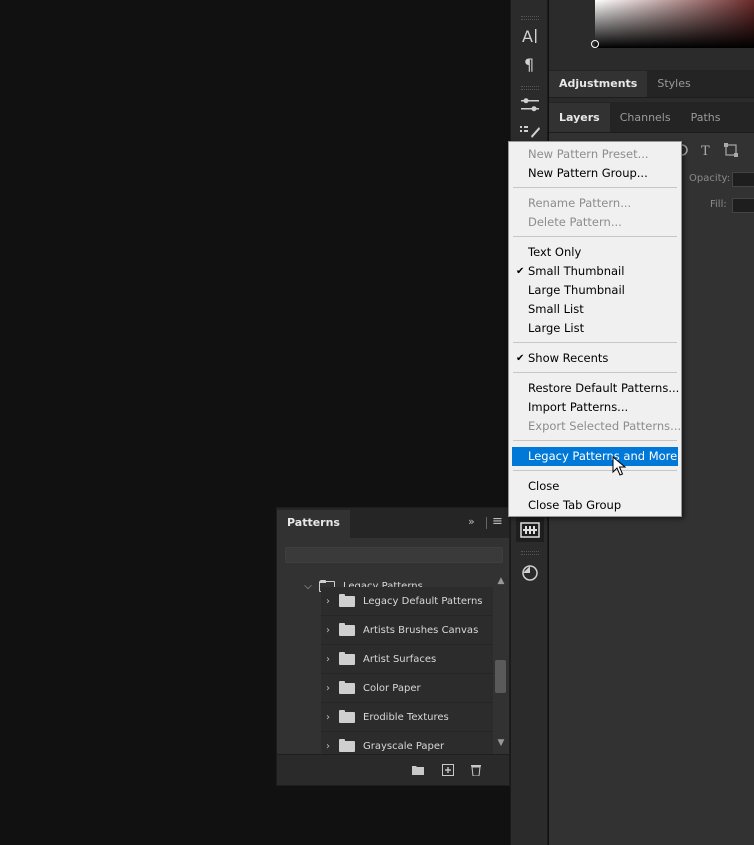 The width and height of the screenshot is (754, 845). Describe the element at coordinates (530, 18) in the screenshot. I see `strip-grip` at that location.